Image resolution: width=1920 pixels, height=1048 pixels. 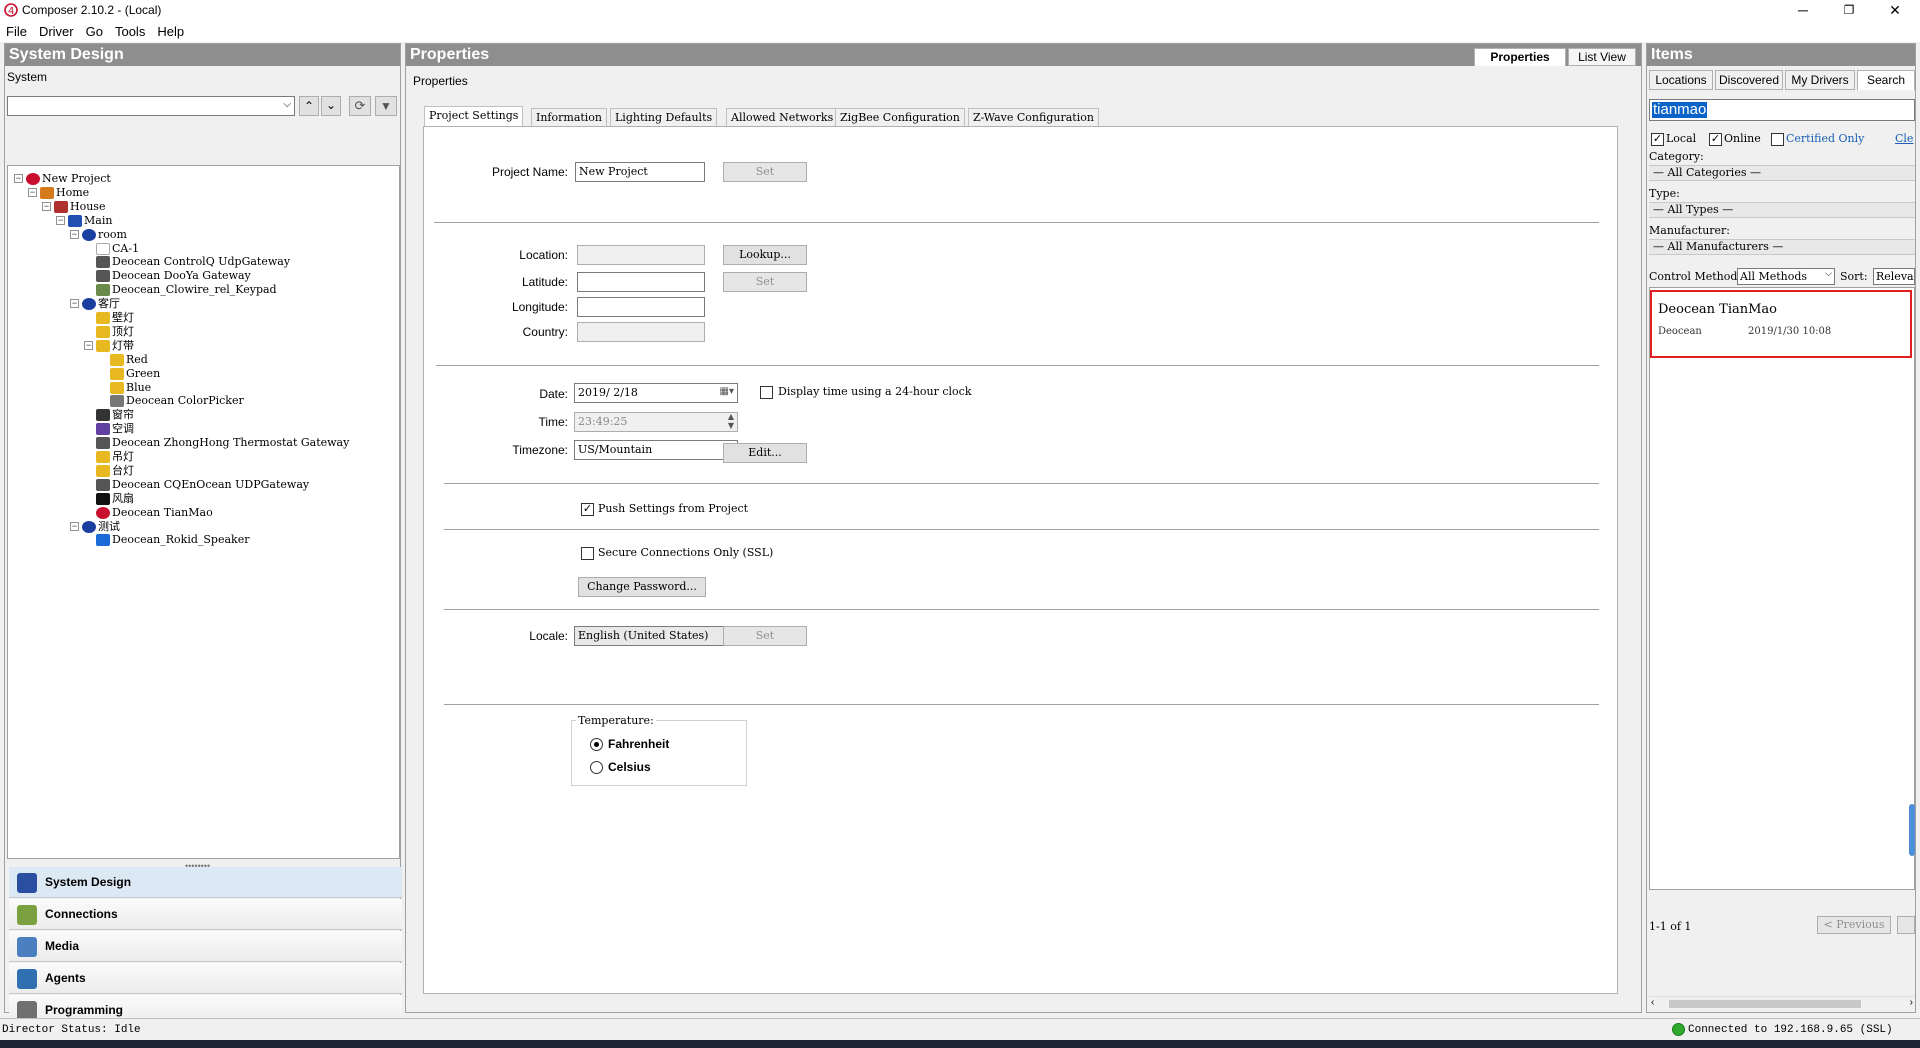 What do you see at coordinates (656, 450) in the screenshot?
I see `timezone-field: US/Mountain` at bounding box center [656, 450].